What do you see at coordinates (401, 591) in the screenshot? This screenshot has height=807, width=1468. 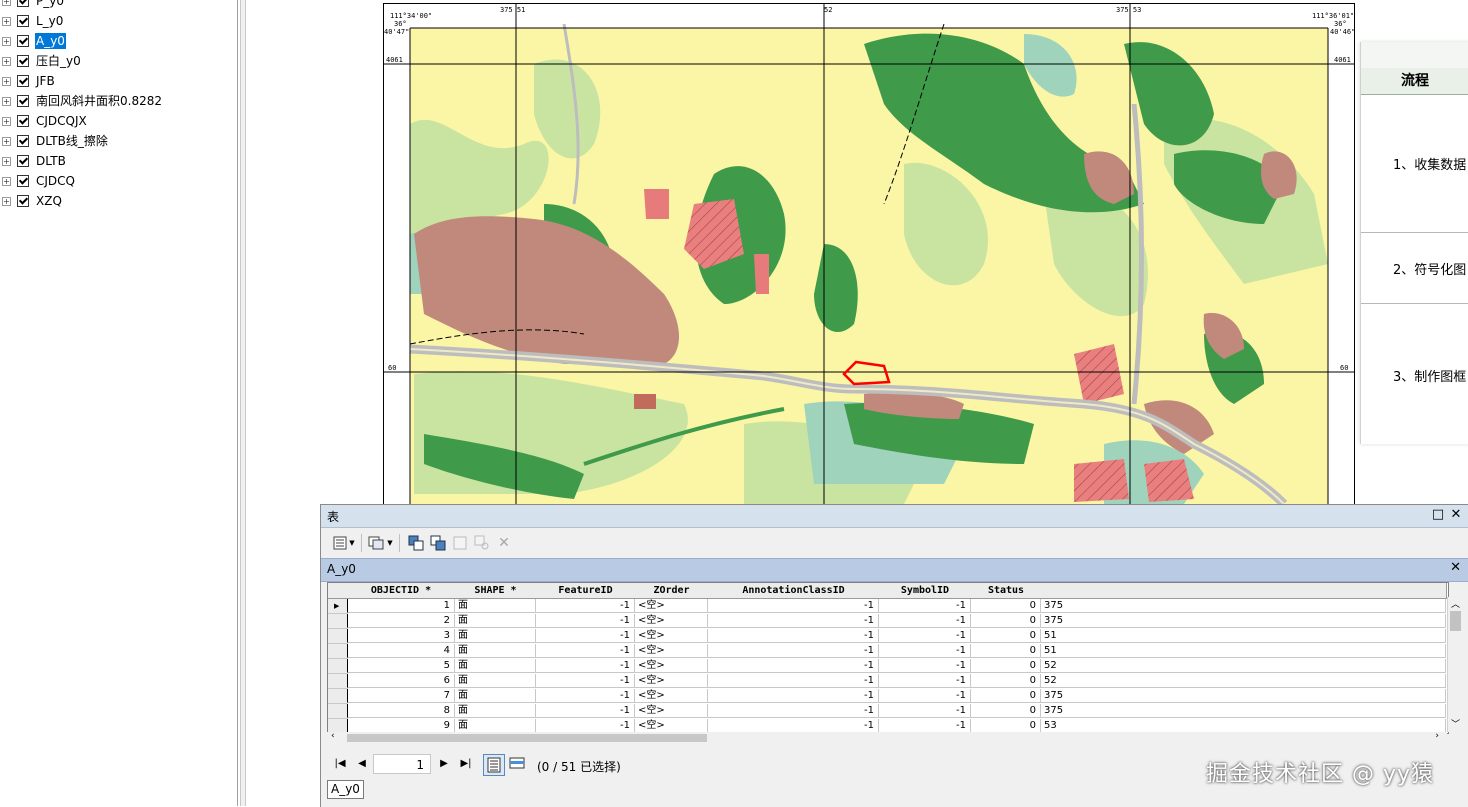 I see `column-header: OBJECTID *` at bounding box center [401, 591].